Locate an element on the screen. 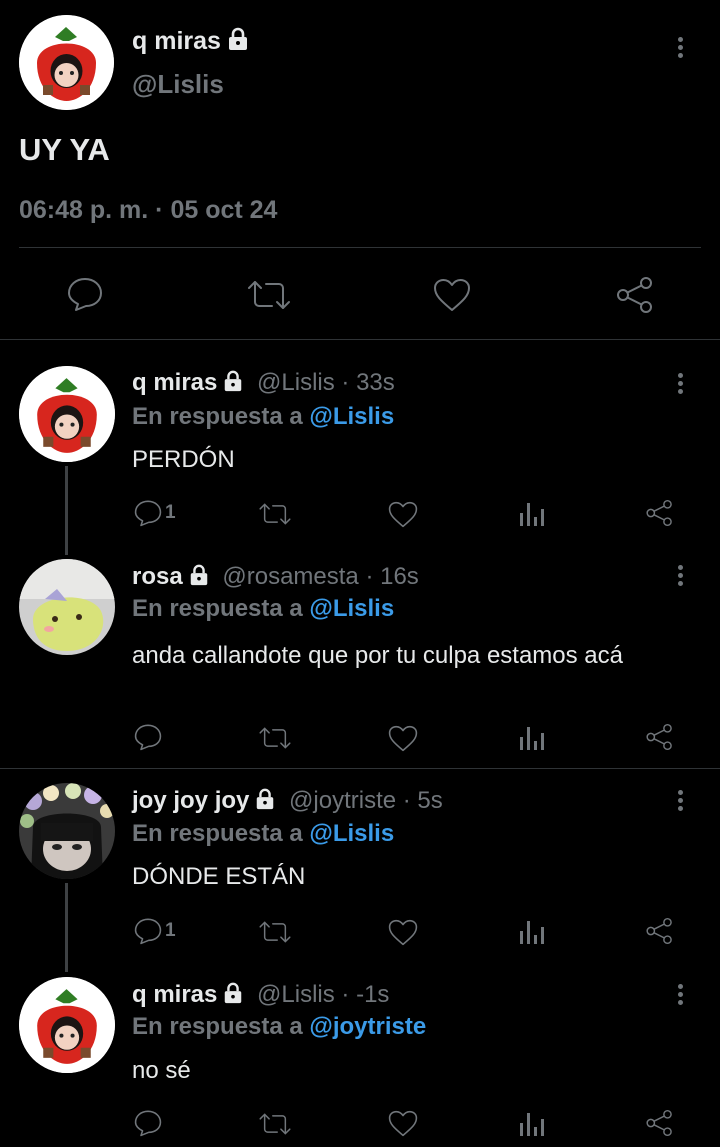 This screenshot has height=1147, width=720. reply-text: PERDÓN is located at coordinates (183, 459).